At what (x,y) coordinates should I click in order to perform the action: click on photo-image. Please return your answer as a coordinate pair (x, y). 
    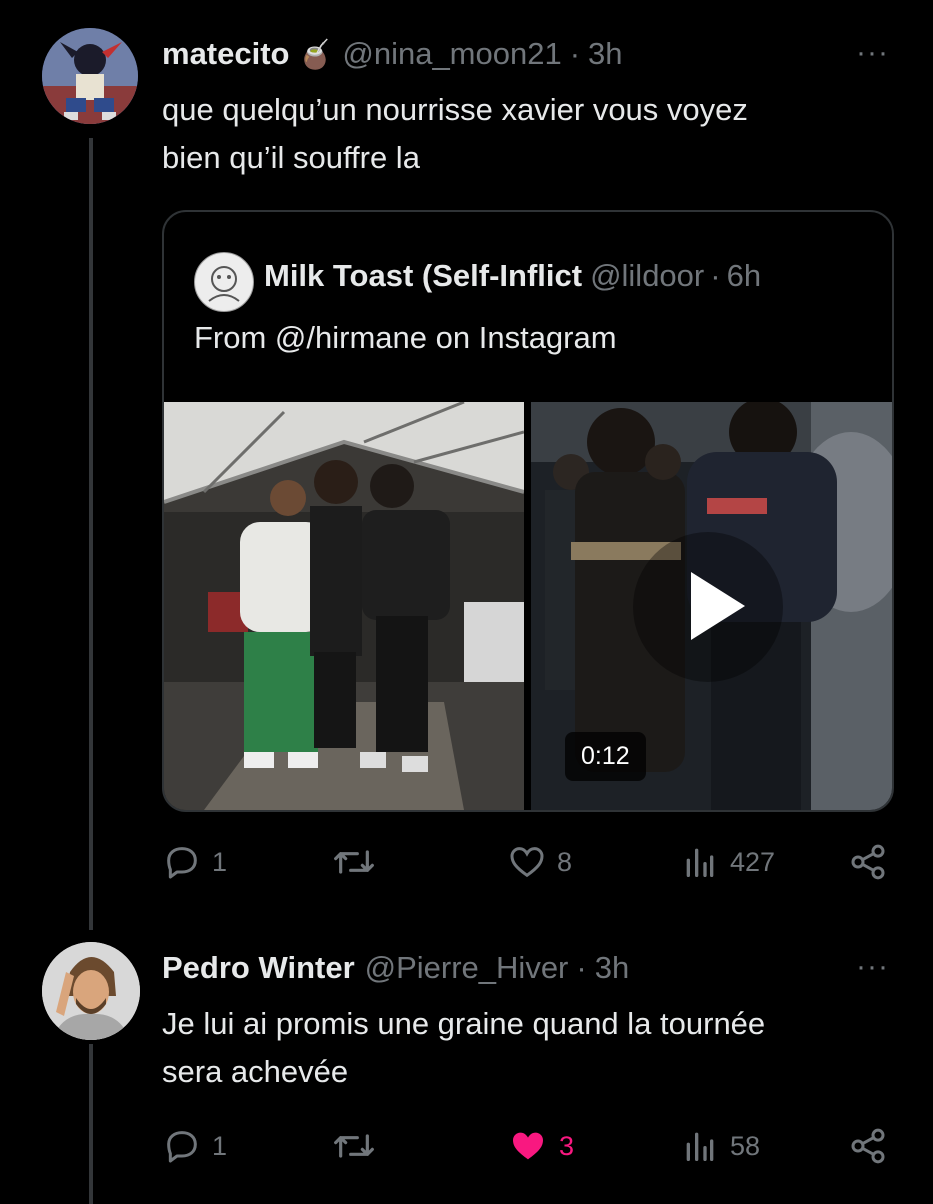
    Looking at the image, I should click on (344, 606).